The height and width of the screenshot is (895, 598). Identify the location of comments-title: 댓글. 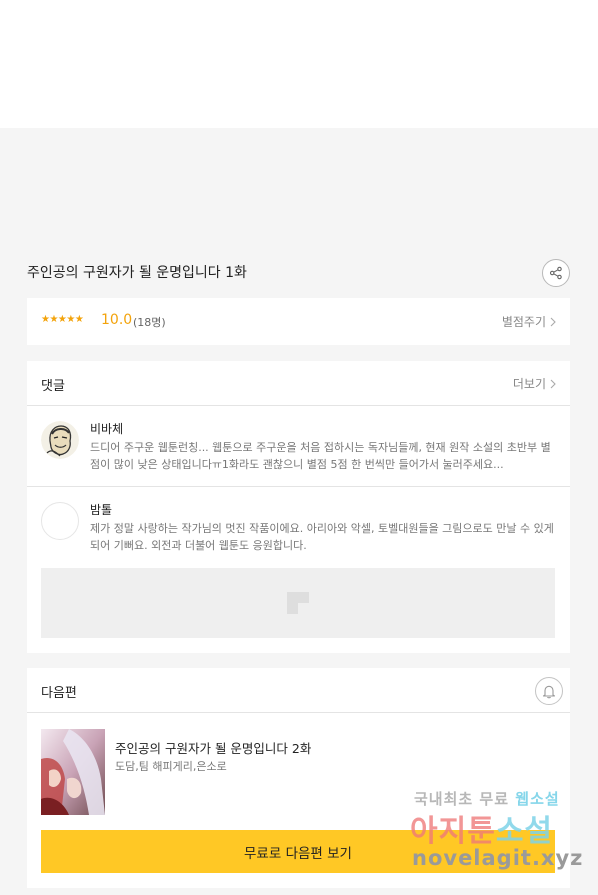
(53, 386).